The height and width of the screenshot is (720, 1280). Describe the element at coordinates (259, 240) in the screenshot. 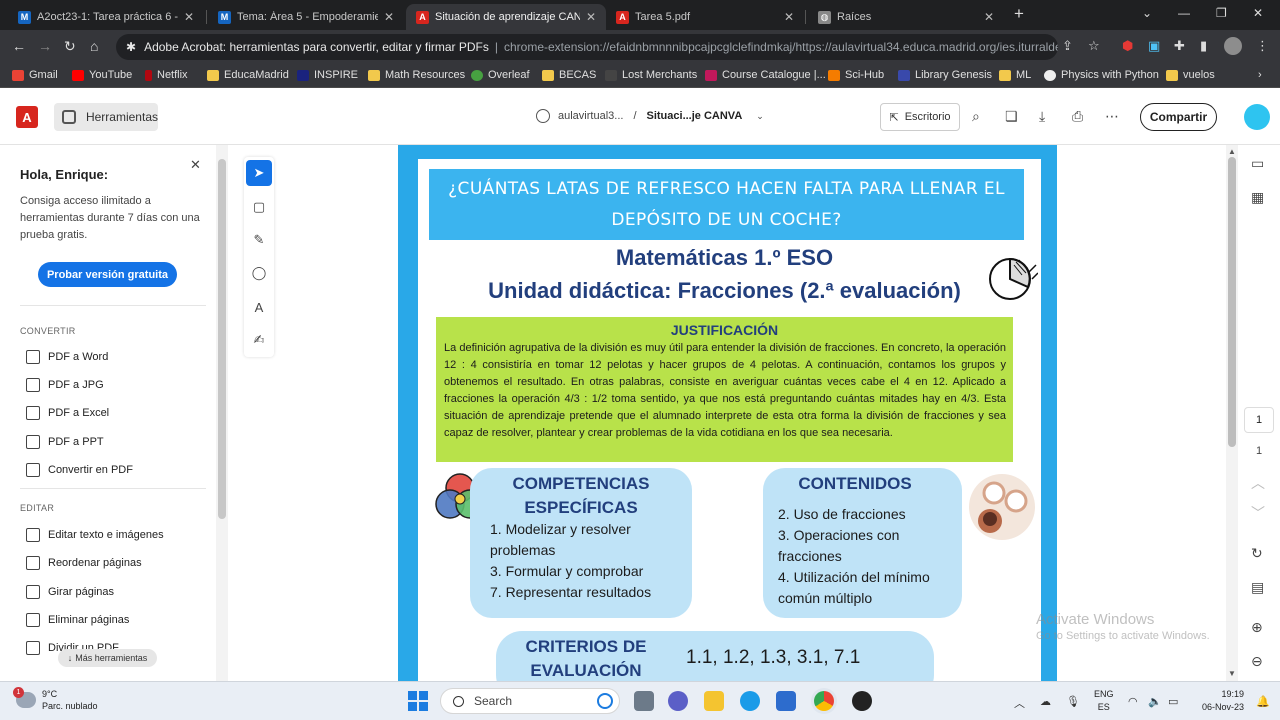

I see `highlight-pen-icon: ✎` at that location.